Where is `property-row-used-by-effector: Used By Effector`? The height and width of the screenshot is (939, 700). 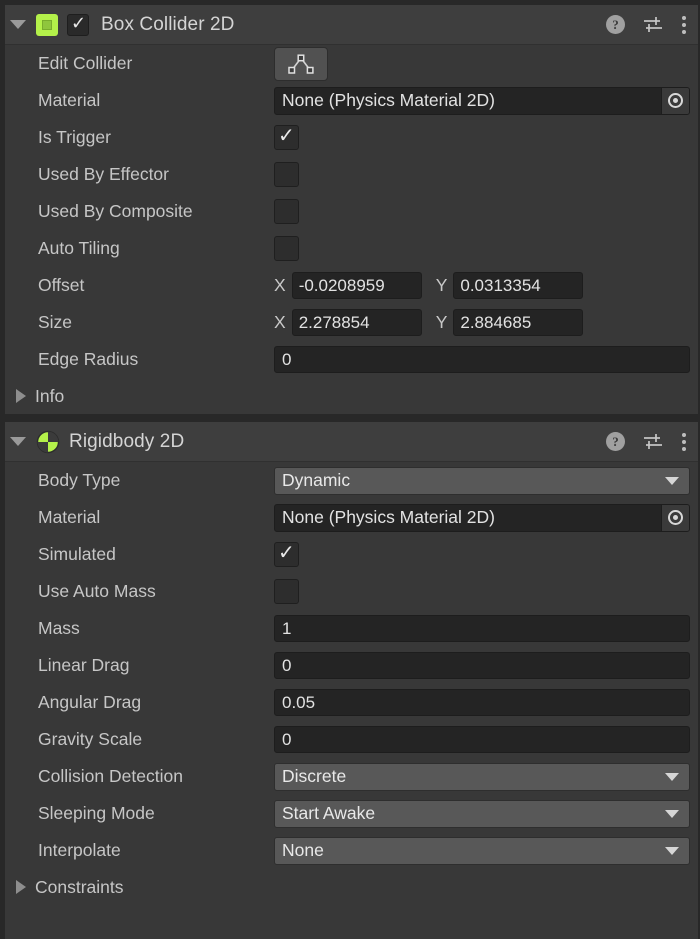
property-row-used-by-effector: Used By Effector is located at coordinates (350, 174).